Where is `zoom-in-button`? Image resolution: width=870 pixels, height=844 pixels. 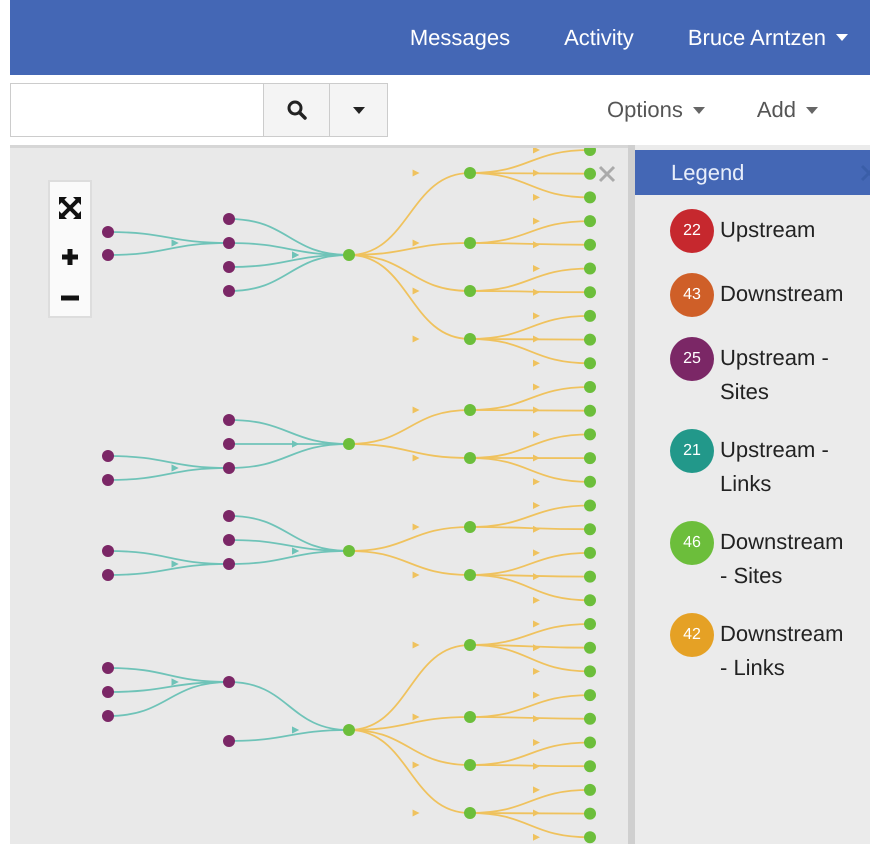
zoom-in-button is located at coordinates (70, 257).